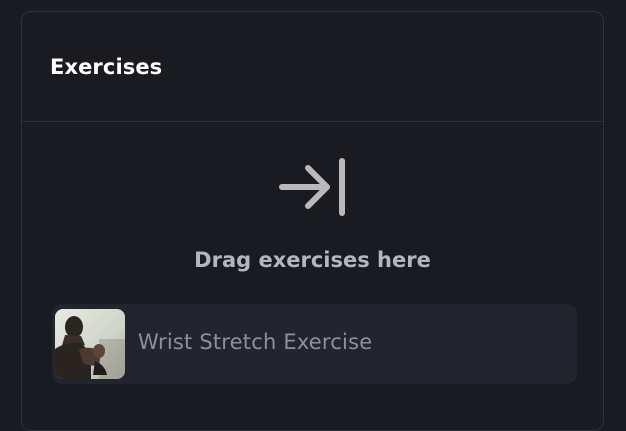  What do you see at coordinates (90, 344) in the screenshot?
I see `exercise-thumbnail` at bounding box center [90, 344].